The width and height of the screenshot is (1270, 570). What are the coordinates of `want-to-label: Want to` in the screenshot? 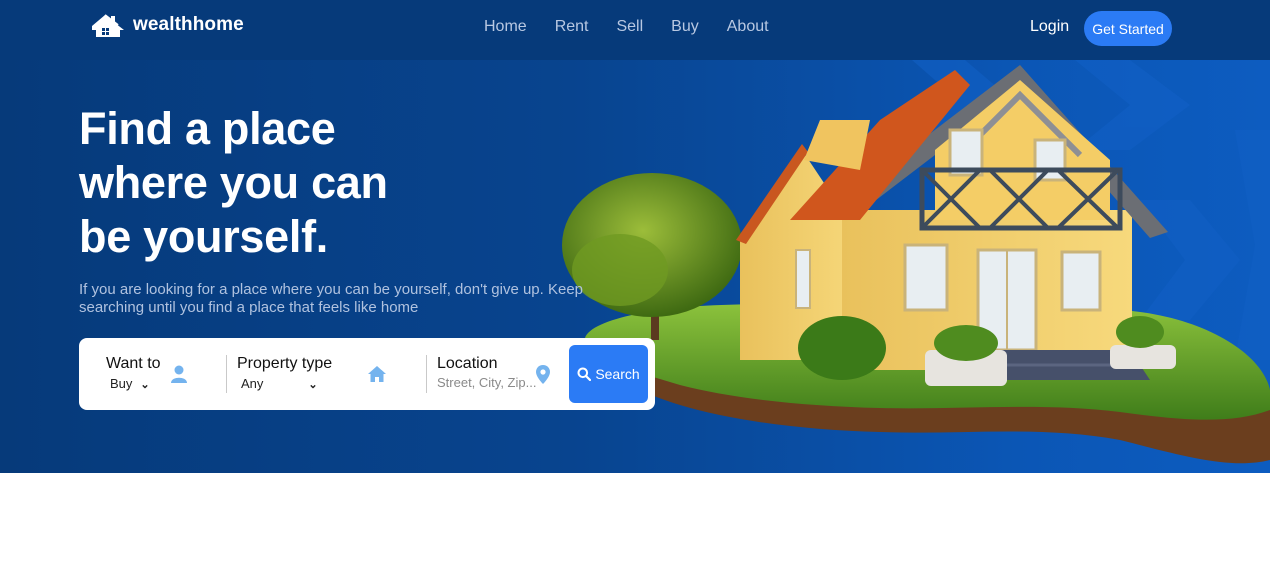 It's located at (133, 363).